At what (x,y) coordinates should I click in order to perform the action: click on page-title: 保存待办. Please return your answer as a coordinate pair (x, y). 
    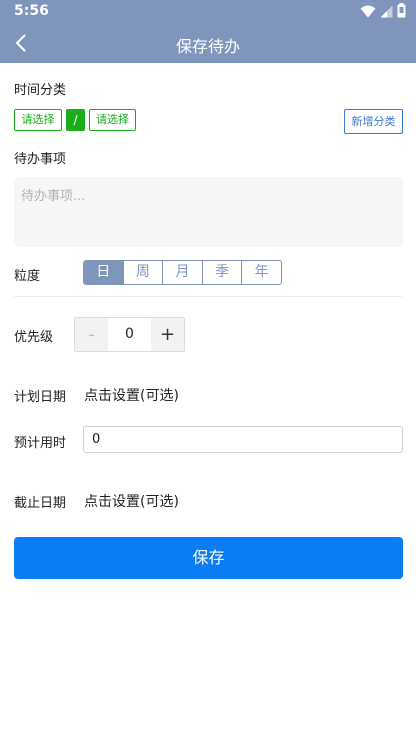
    Looking at the image, I should click on (207, 46).